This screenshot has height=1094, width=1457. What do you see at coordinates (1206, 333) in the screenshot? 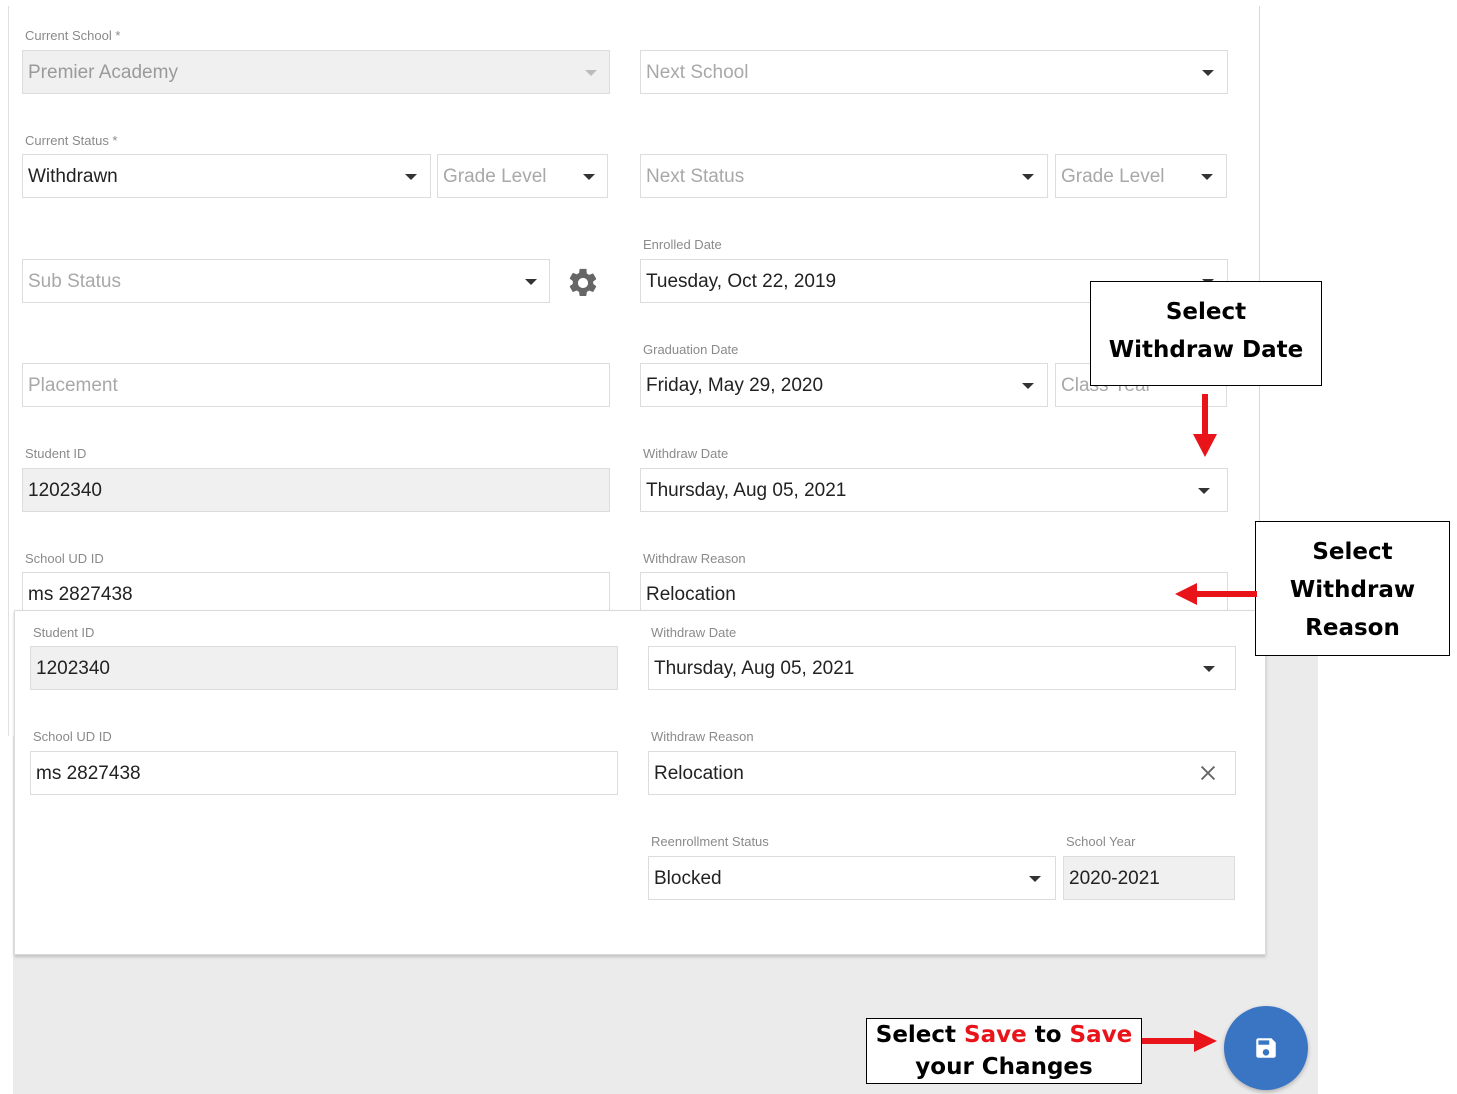
I see `withdraw-date-callout: Select Withdraw Date` at bounding box center [1206, 333].